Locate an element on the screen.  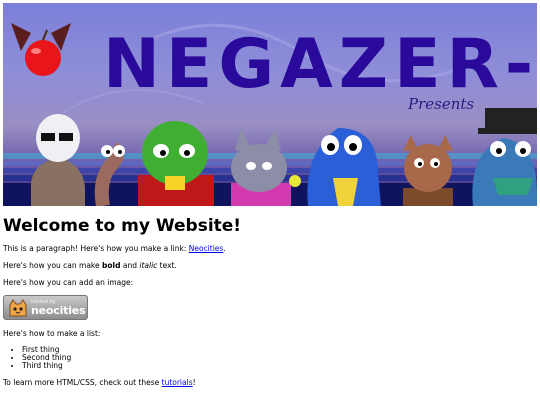
bold-text: bold is located at coordinates (111, 265).